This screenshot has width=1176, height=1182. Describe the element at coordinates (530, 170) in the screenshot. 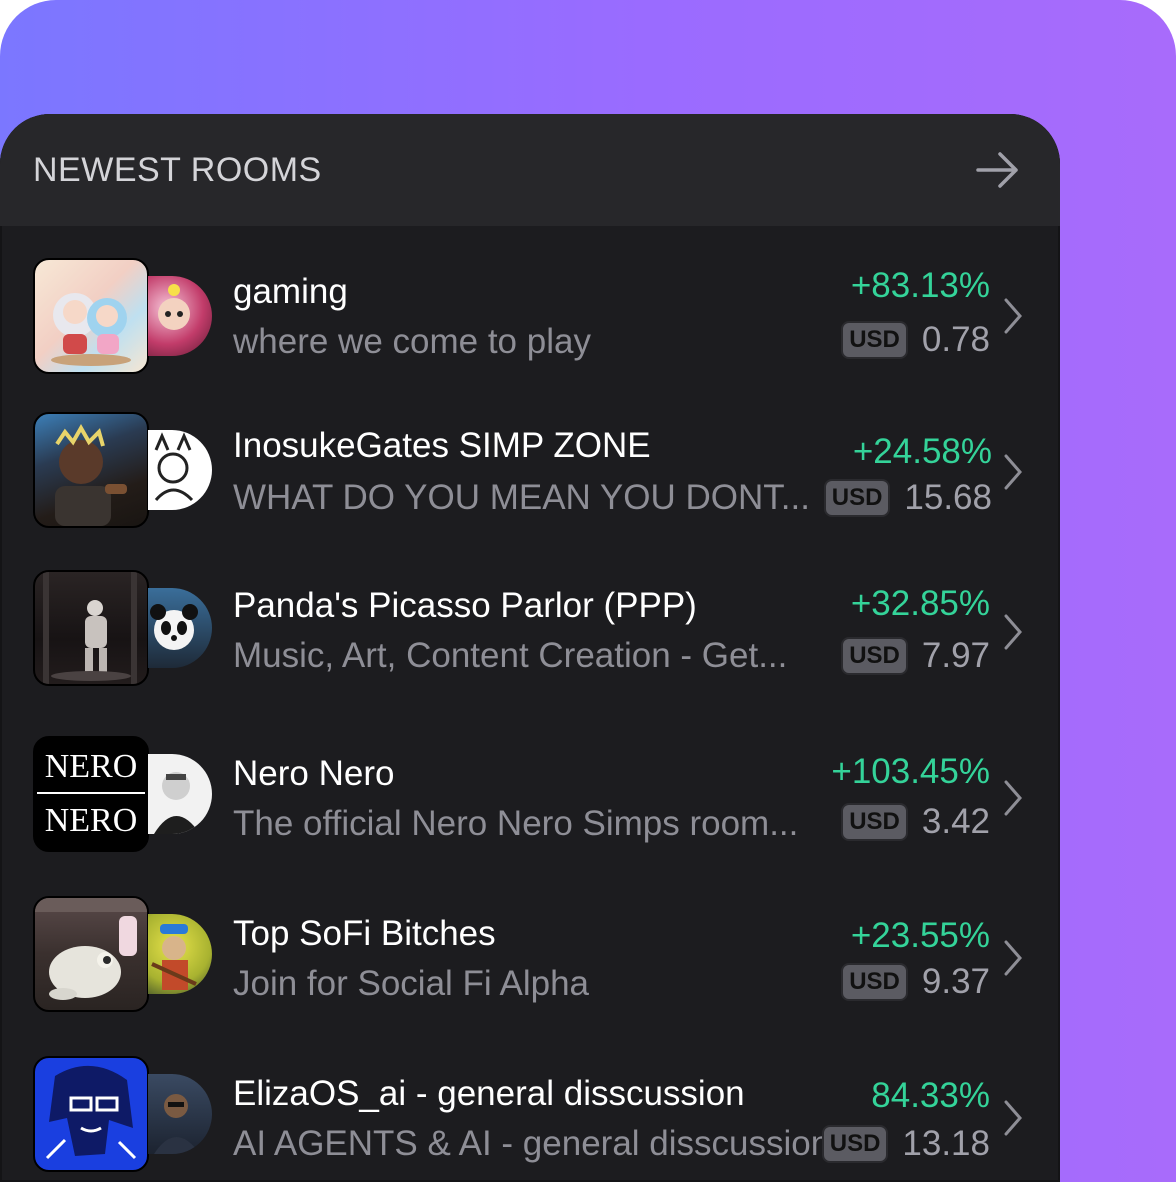

I see `panel-header: NEWEST ROOMS` at that location.